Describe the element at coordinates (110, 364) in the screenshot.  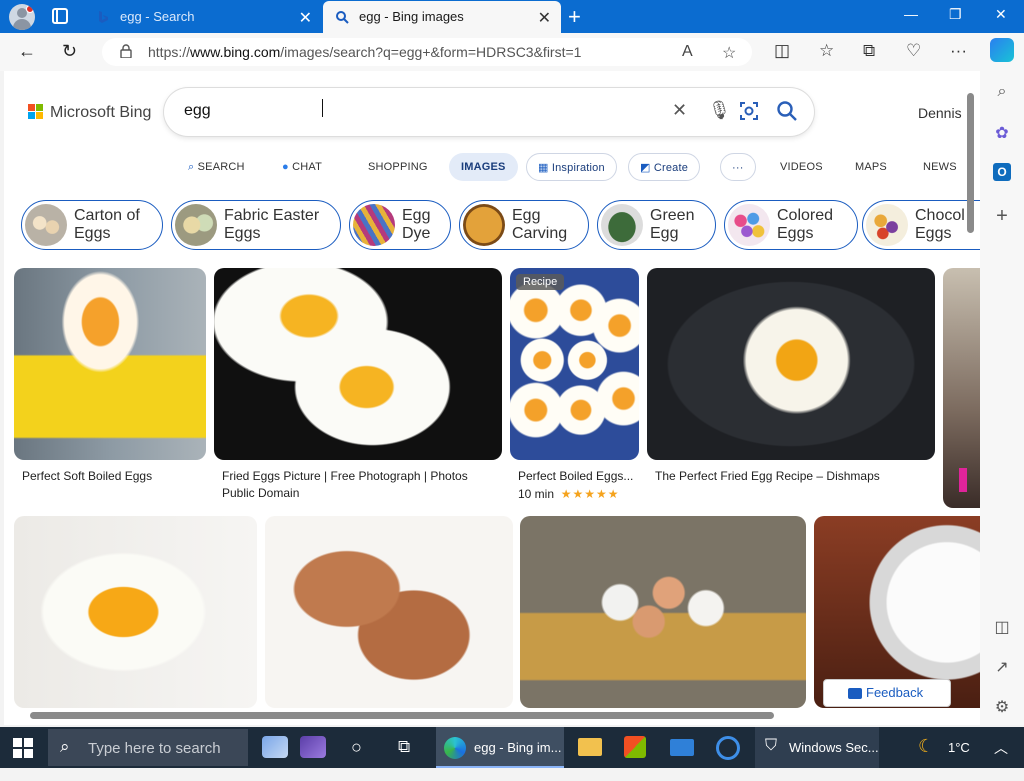
I see `result-image-soft-boiled-eggs` at that location.